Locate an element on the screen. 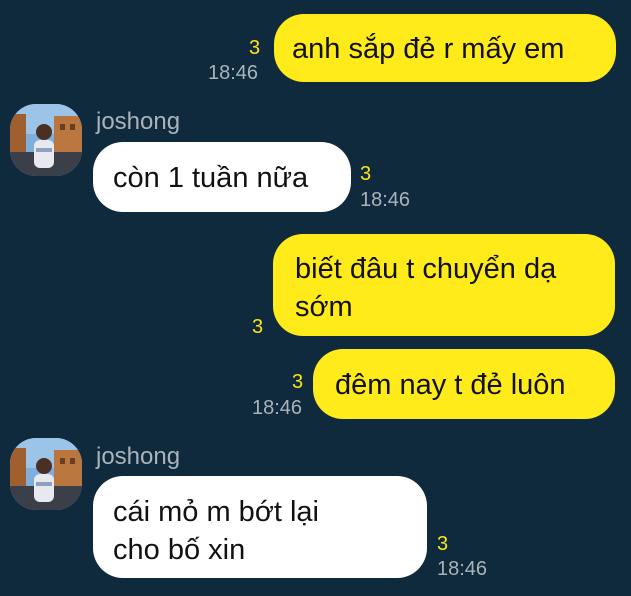 The width and height of the screenshot is (631, 596). message-bubble: cái mỏ m bớt lại cho bố xin is located at coordinates (260, 527).